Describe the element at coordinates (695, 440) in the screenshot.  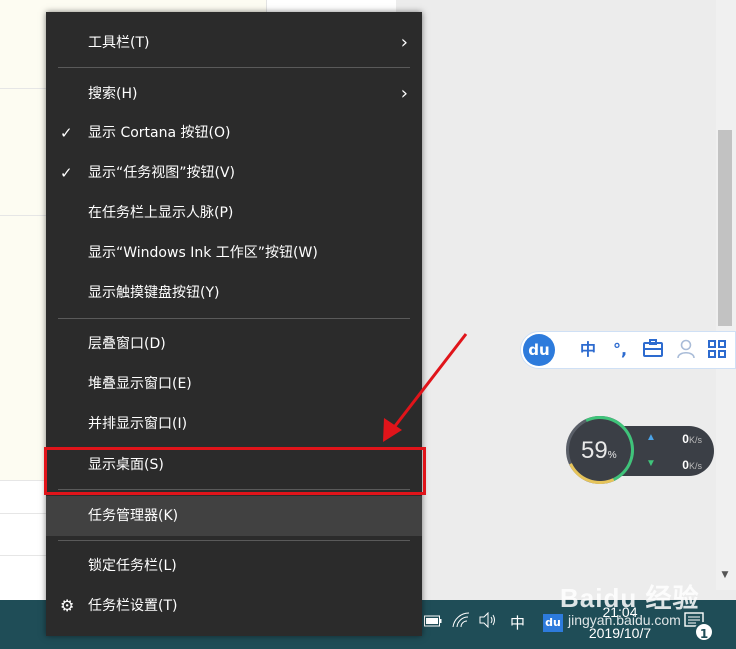
I see `upload-speed-unit: K/s` at that location.